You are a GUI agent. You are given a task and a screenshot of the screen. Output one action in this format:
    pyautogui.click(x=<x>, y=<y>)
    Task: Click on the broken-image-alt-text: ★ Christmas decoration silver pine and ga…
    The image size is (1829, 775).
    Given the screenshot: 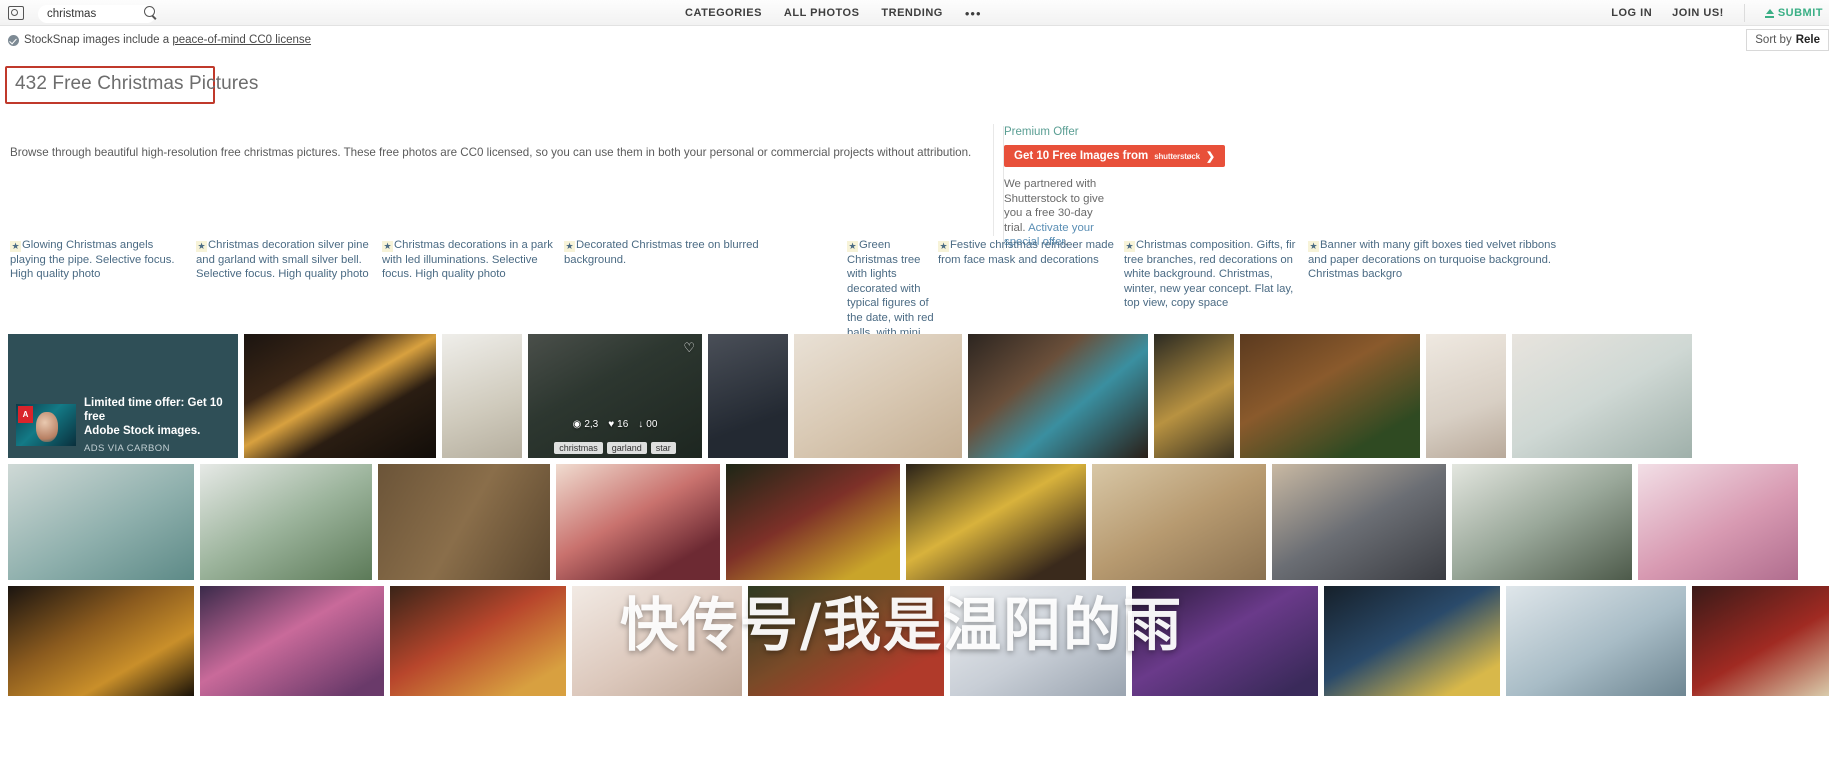 What is the action you would take?
    pyautogui.click(x=286, y=260)
    